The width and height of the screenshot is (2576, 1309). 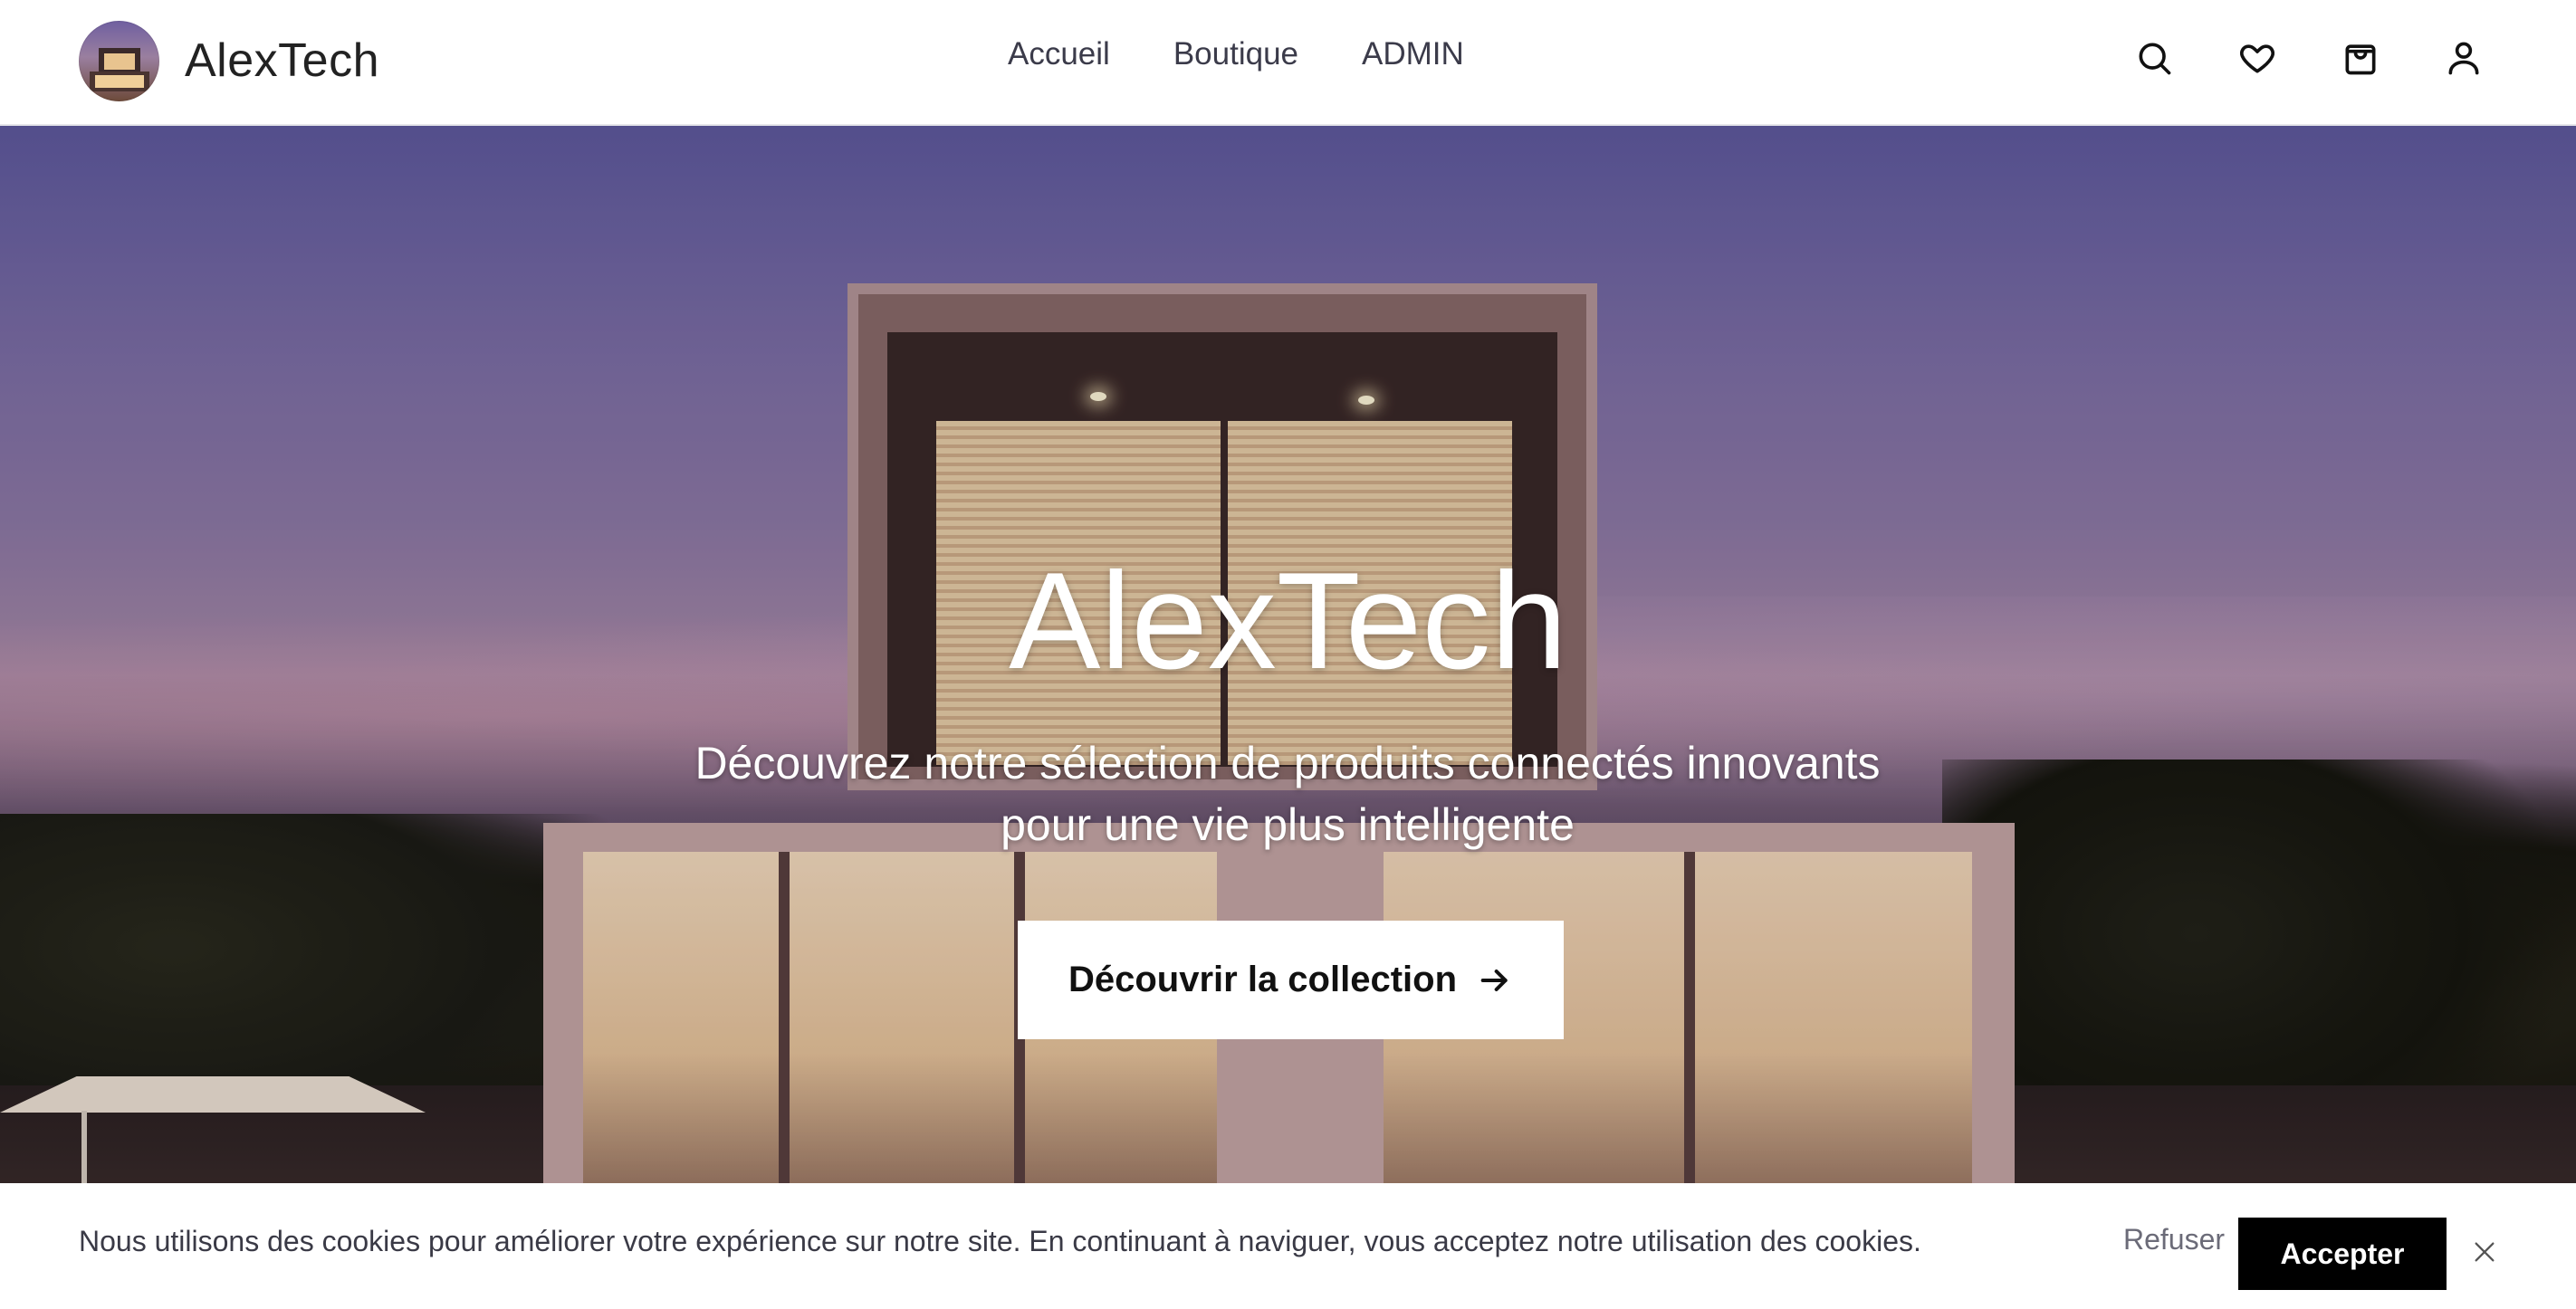 What do you see at coordinates (1288, 621) in the screenshot?
I see `hero-title: AlexTech` at bounding box center [1288, 621].